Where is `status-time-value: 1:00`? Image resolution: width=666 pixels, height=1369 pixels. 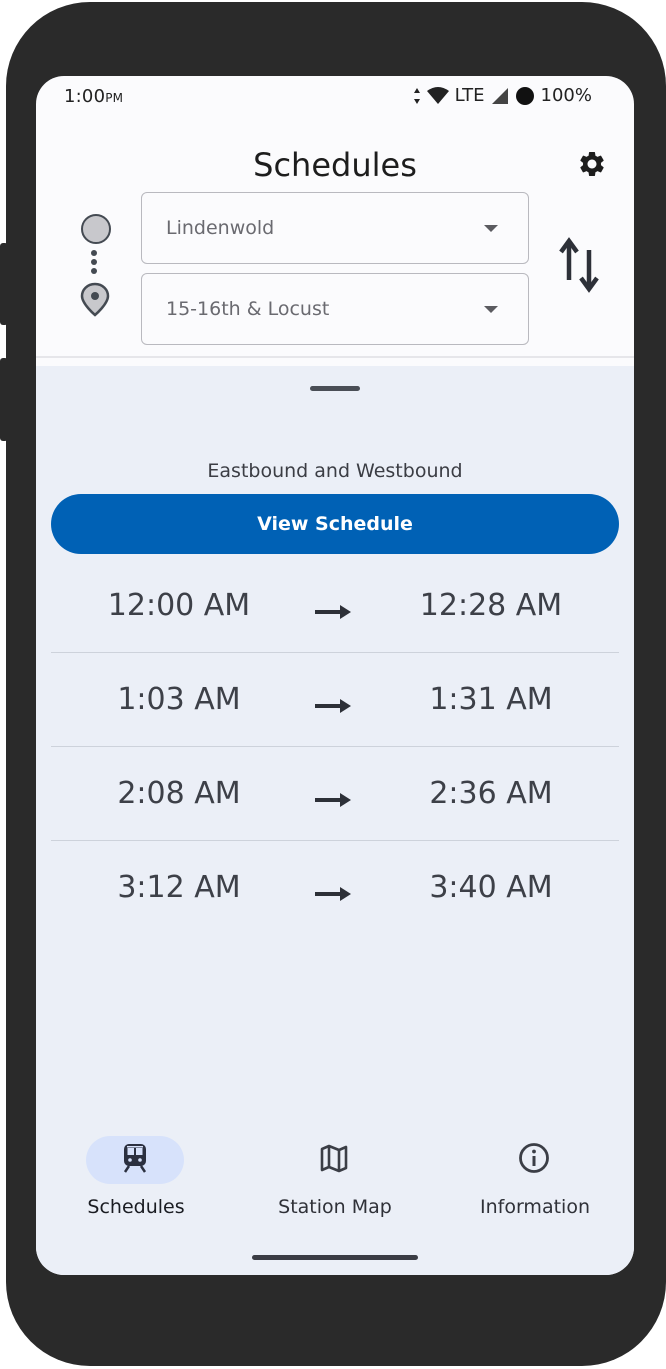
status-time-value: 1:00 is located at coordinates (85, 96).